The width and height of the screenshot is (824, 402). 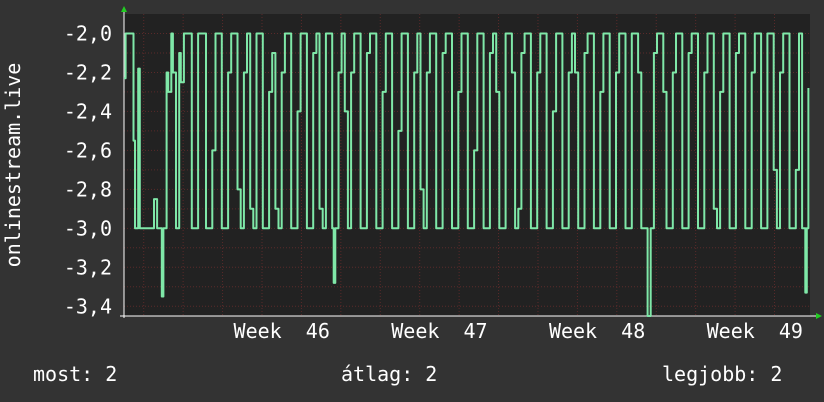 I want to click on y-tick-label: -2,6, so click(x=88, y=150).